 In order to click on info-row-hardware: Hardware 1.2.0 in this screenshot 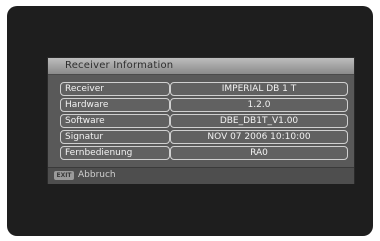, I will do `click(204, 105)`.